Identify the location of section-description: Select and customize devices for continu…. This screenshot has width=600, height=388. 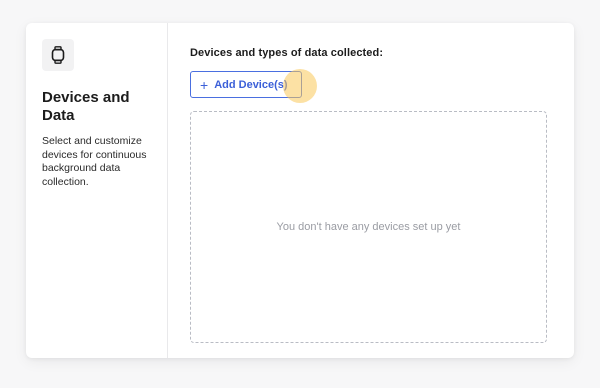
(94, 161).